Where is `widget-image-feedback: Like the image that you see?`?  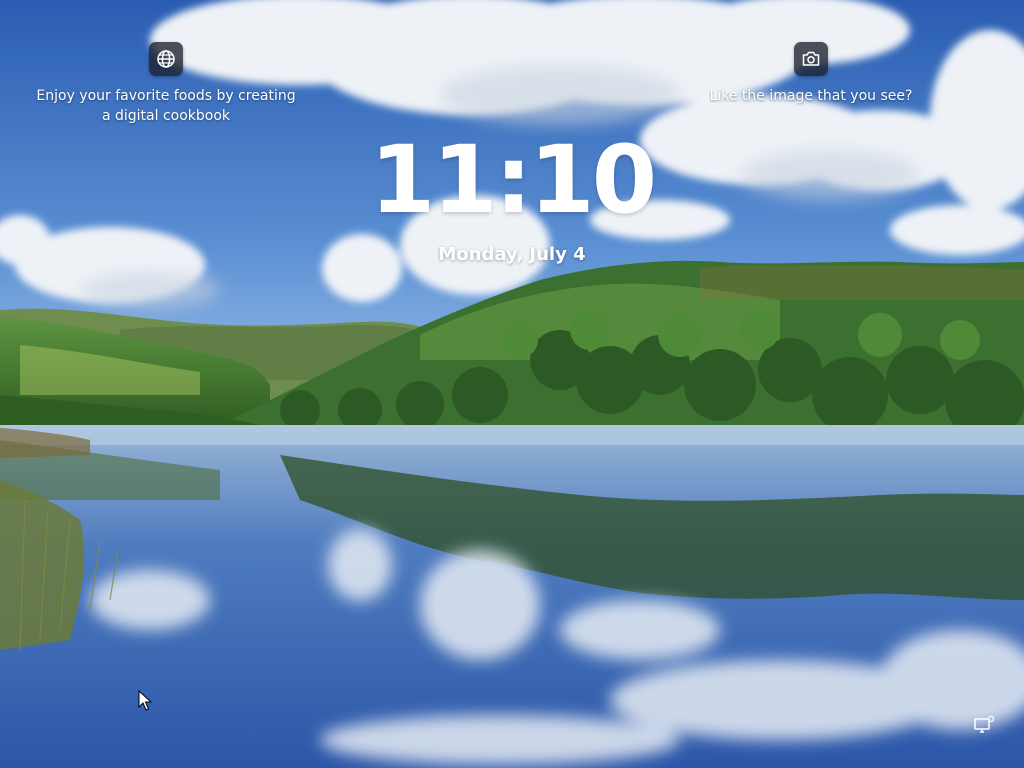 widget-image-feedback: Like the image that you see? is located at coordinates (811, 74).